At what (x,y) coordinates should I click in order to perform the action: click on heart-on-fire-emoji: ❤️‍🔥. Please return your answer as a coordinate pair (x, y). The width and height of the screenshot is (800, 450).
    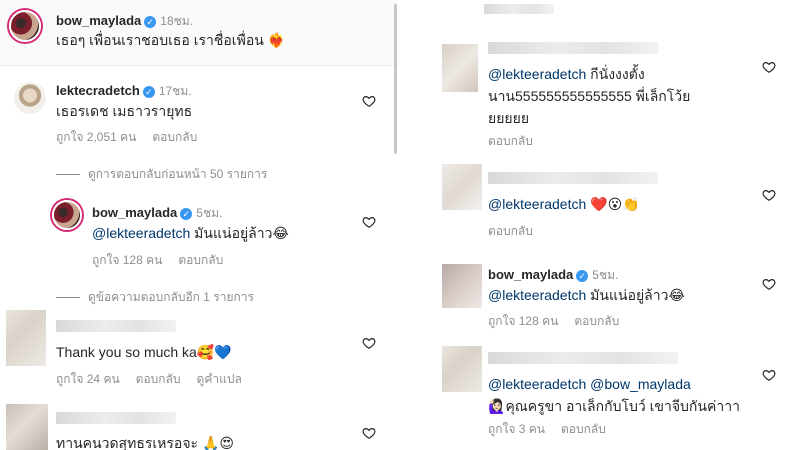
    Looking at the image, I should click on (276, 41).